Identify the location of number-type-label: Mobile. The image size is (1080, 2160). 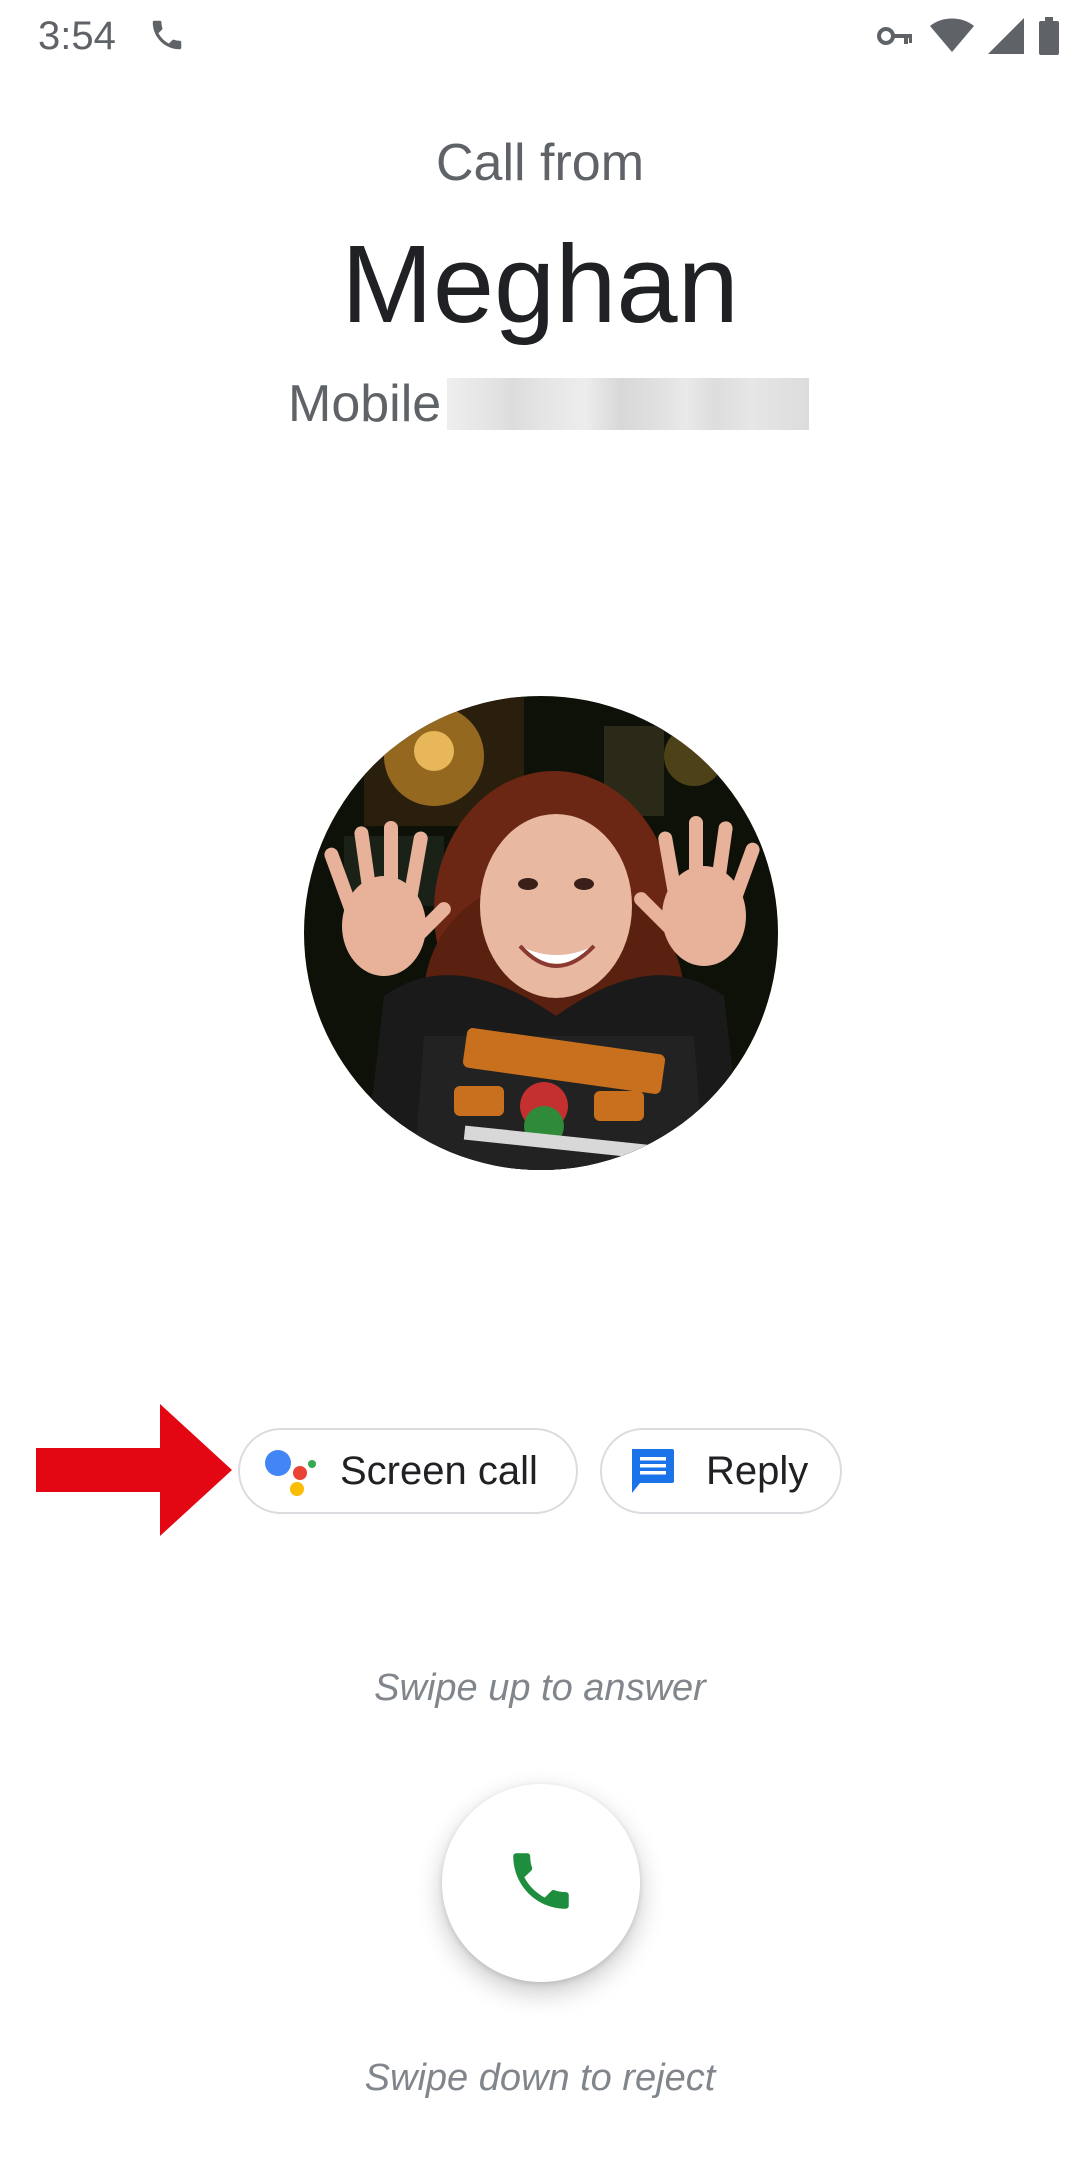
(365, 404).